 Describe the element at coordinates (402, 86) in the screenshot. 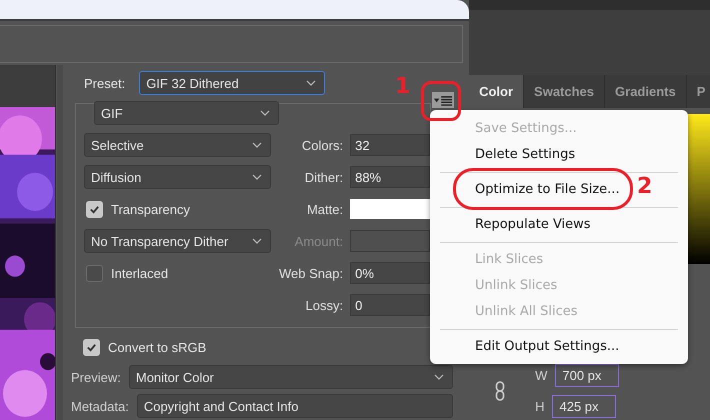

I see `annotation-number: 1` at that location.